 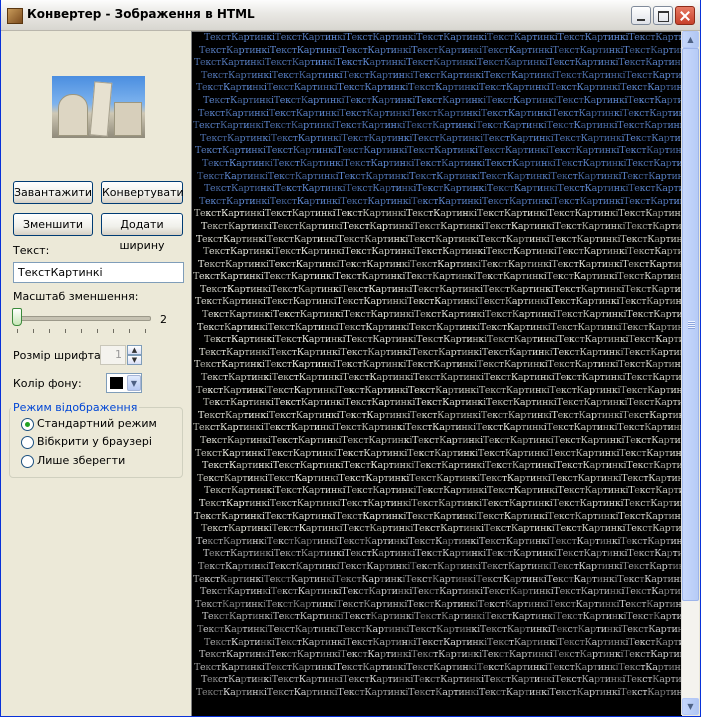 What do you see at coordinates (690, 706) in the screenshot?
I see `scroll-down-icon: ▼` at bounding box center [690, 706].